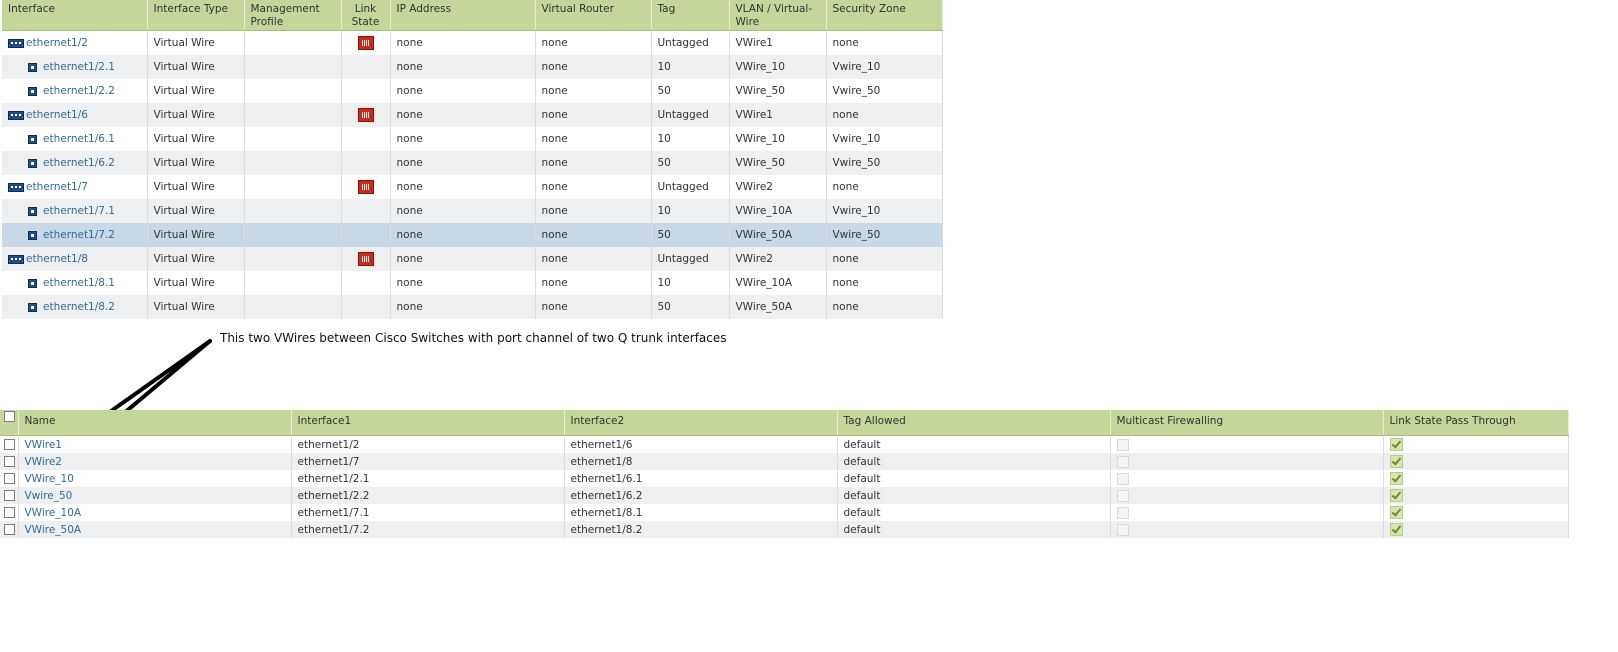 The image size is (1618, 652). Describe the element at coordinates (43, 445) in the screenshot. I see `vwire-name-link: VWire1` at that location.